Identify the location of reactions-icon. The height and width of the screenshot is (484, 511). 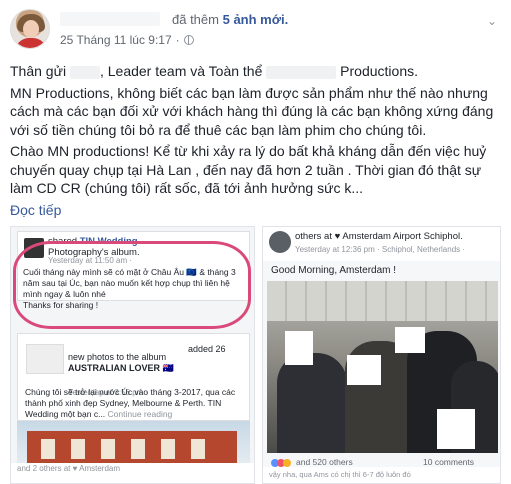
(282, 462).